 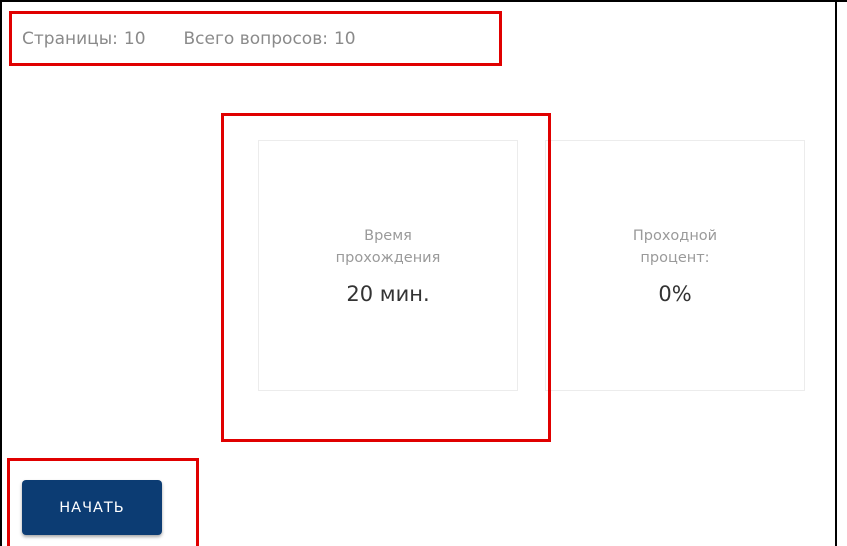 What do you see at coordinates (675, 247) in the screenshot?
I see `pass-percent-label: Проходной процент:` at bounding box center [675, 247].